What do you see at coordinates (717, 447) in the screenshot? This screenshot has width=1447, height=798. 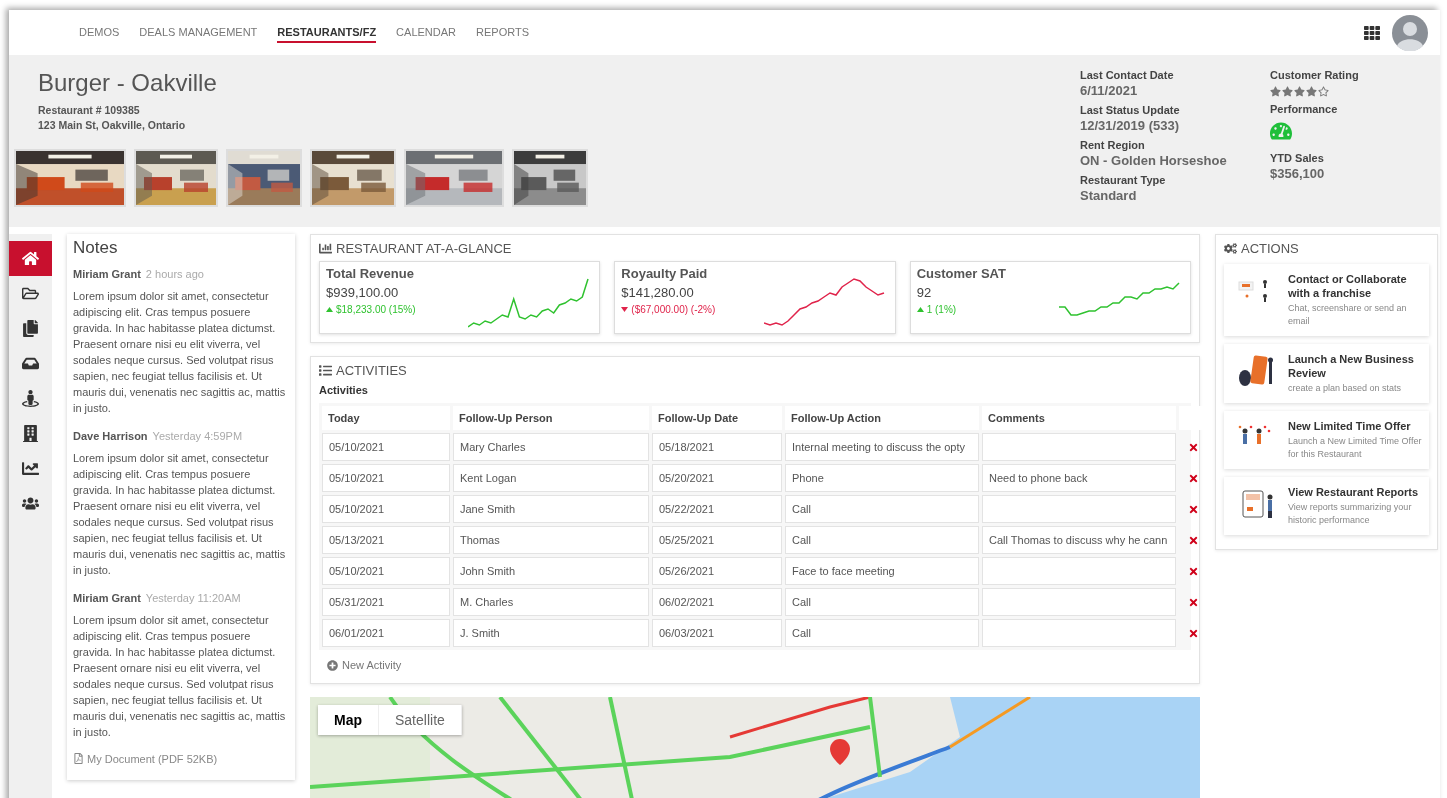 I see `table-field: 05/18/2021` at bounding box center [717, 447].